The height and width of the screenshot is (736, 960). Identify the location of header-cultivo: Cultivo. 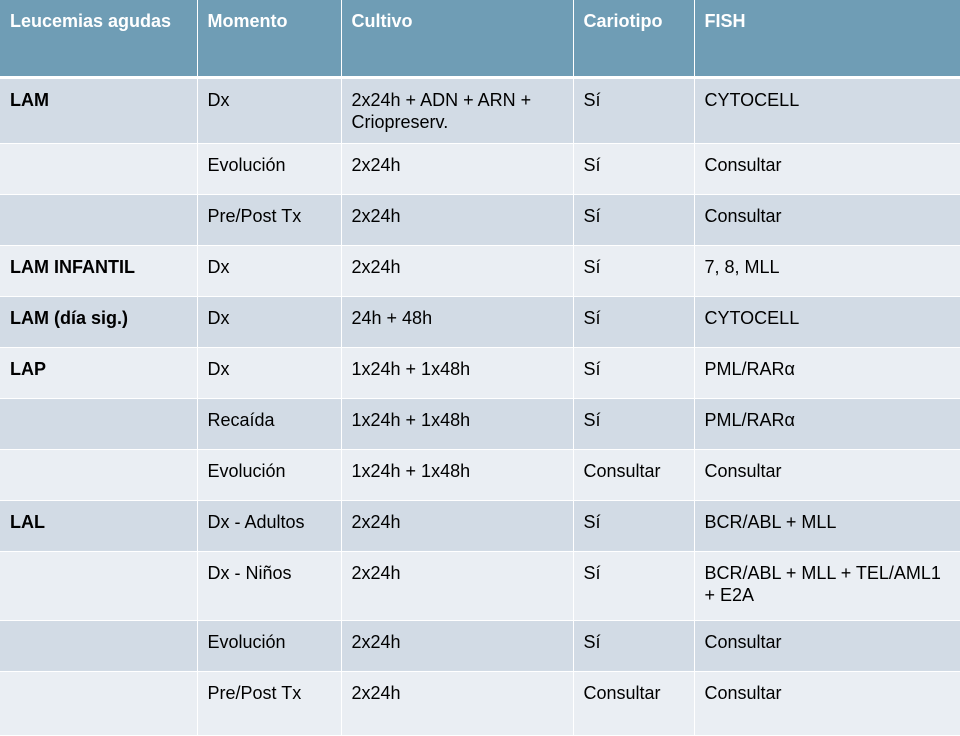
(456, 39).